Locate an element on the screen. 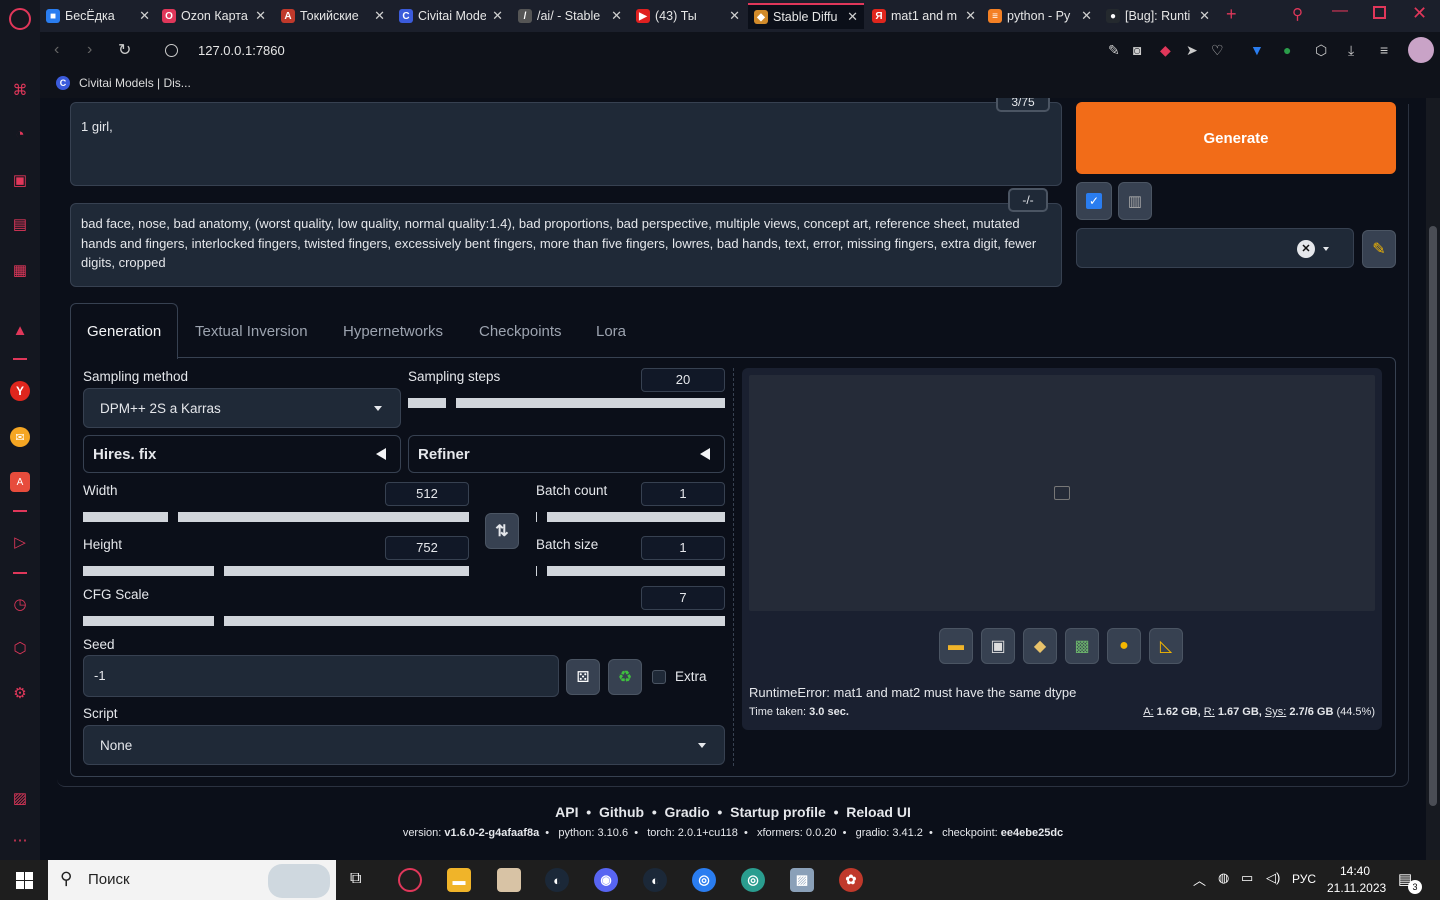  browser-tab: Яmat1 and m ✕ is located at coordinates (924, 16).